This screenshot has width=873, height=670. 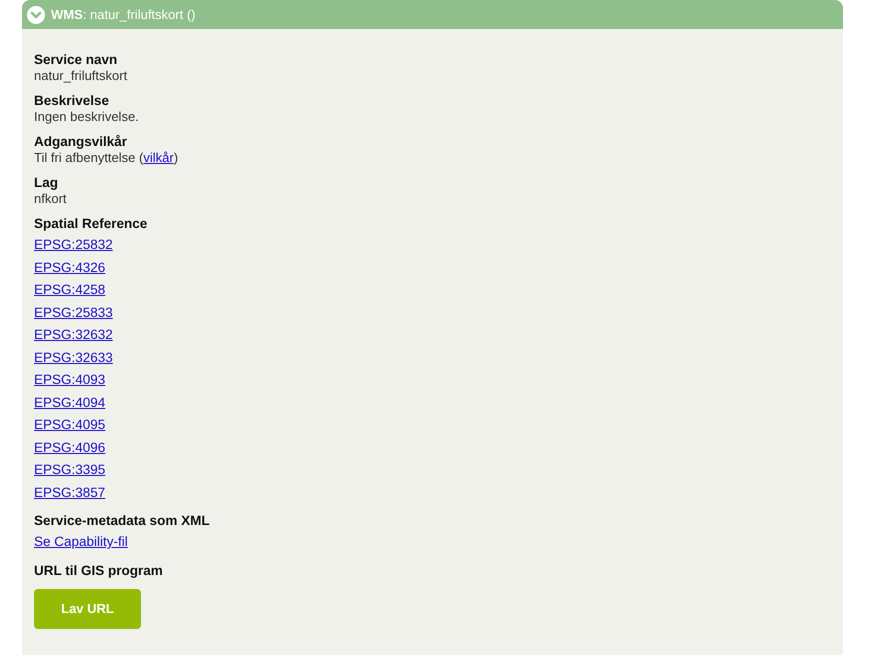 I want to click on field-label: Service-metadata som XML, so click(x=122, y=520).